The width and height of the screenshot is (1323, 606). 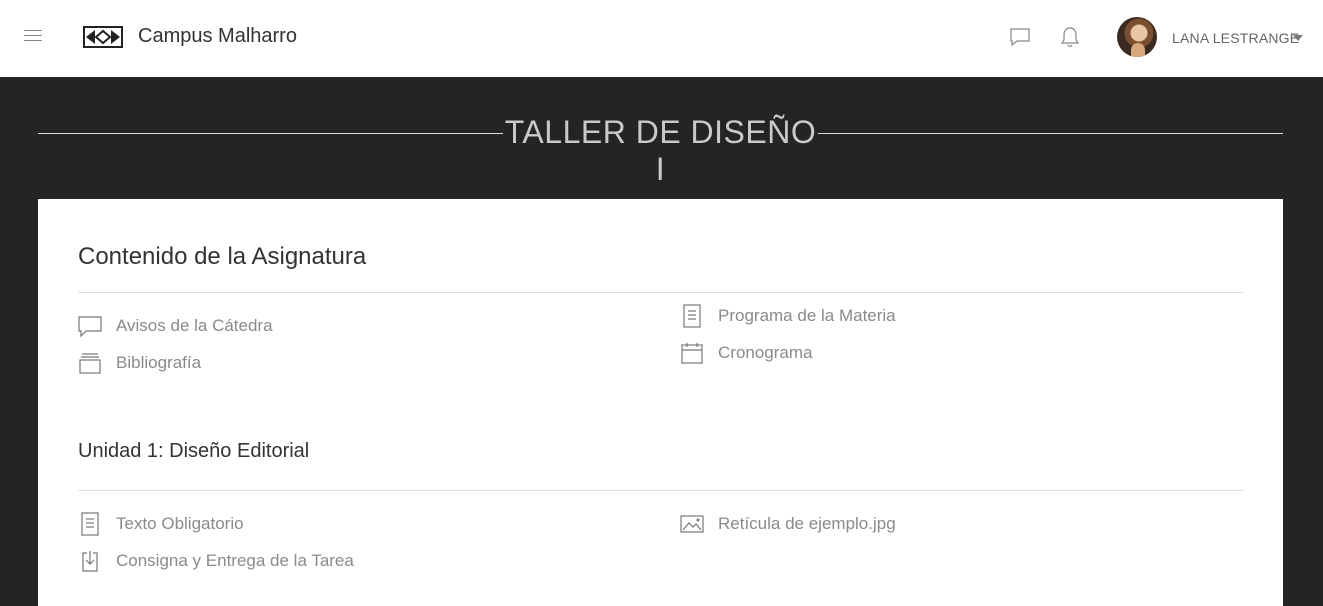 What do you see at coordinates (1137, 37) in the screenshot?
I see `user-avatar` at bounding box center [1137, 37].